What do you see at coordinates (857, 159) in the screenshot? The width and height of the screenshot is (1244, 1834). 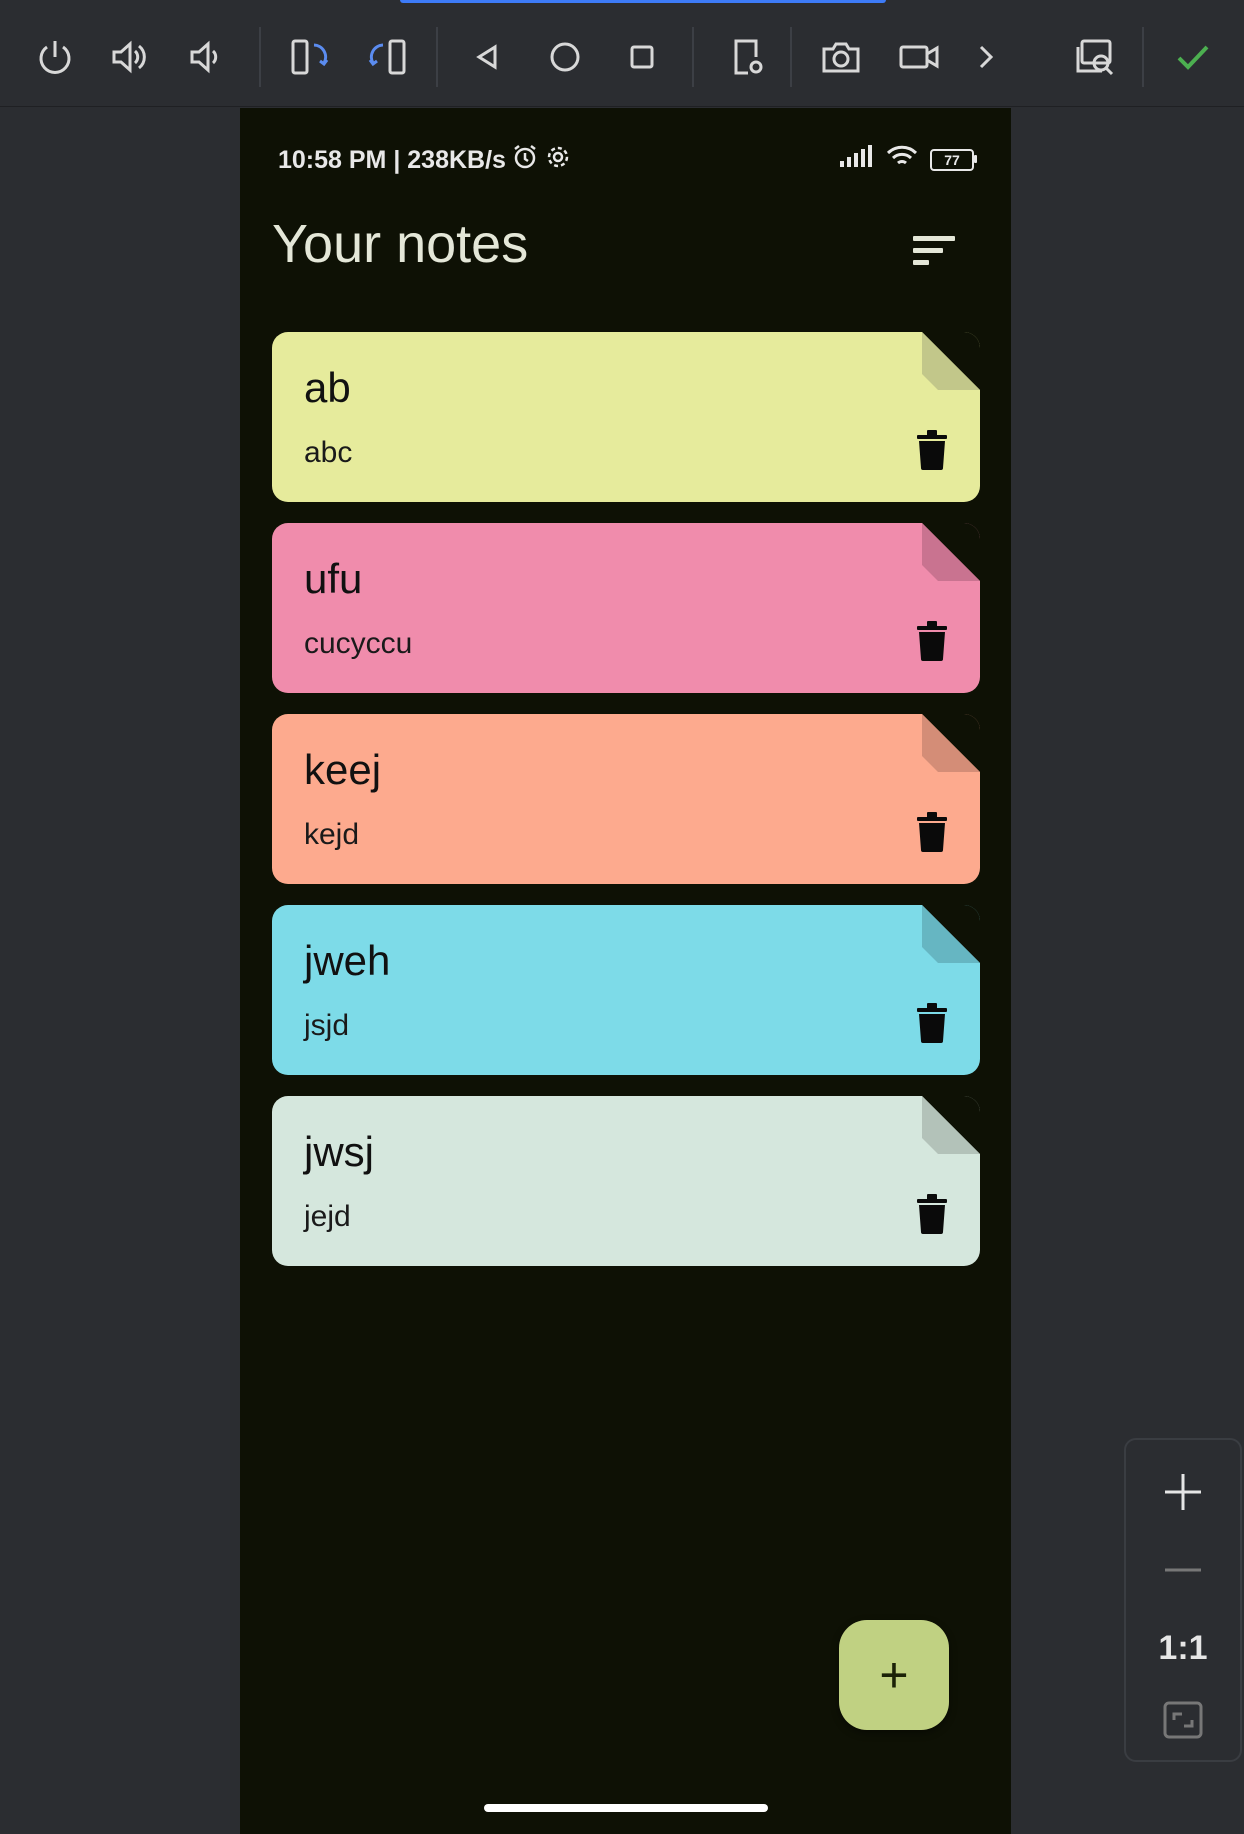 I see `signal-icon` at bounding box center [857, 159].